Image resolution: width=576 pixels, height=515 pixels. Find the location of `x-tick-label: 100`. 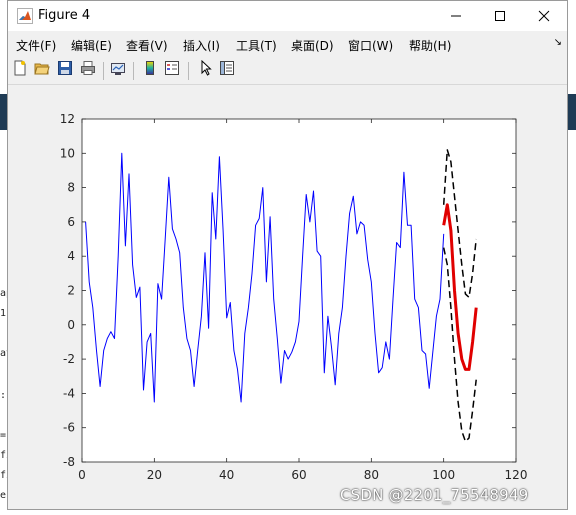

x-tick-label: 100 is located at coordinates (443, 475).